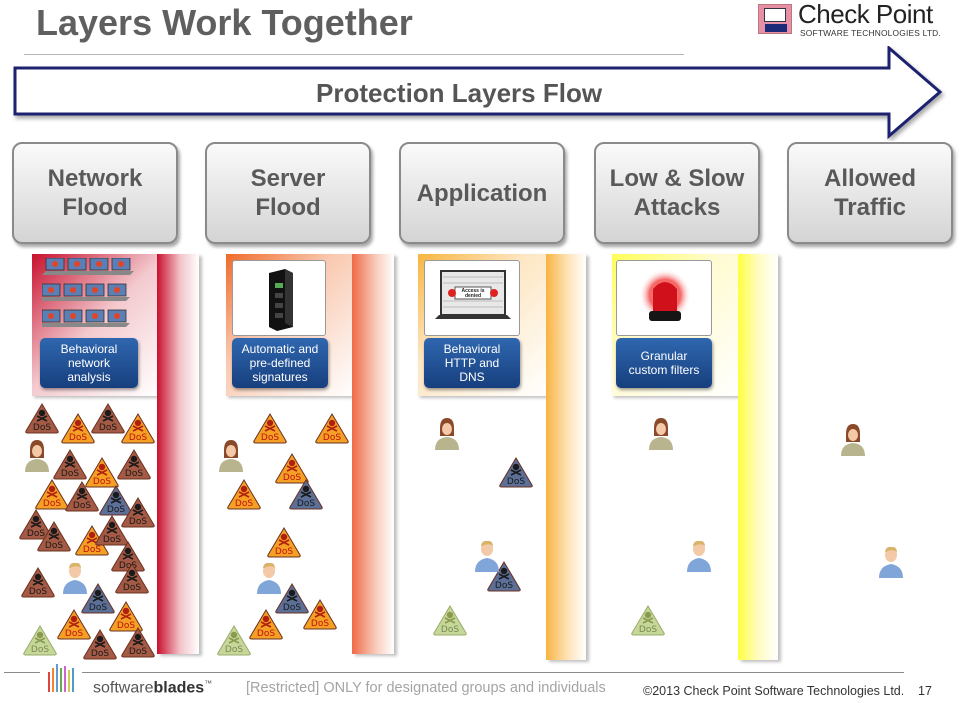  Describe the element at coordinates (179, 688) in the screenshot. I see `brand-bold: blades` at that location.